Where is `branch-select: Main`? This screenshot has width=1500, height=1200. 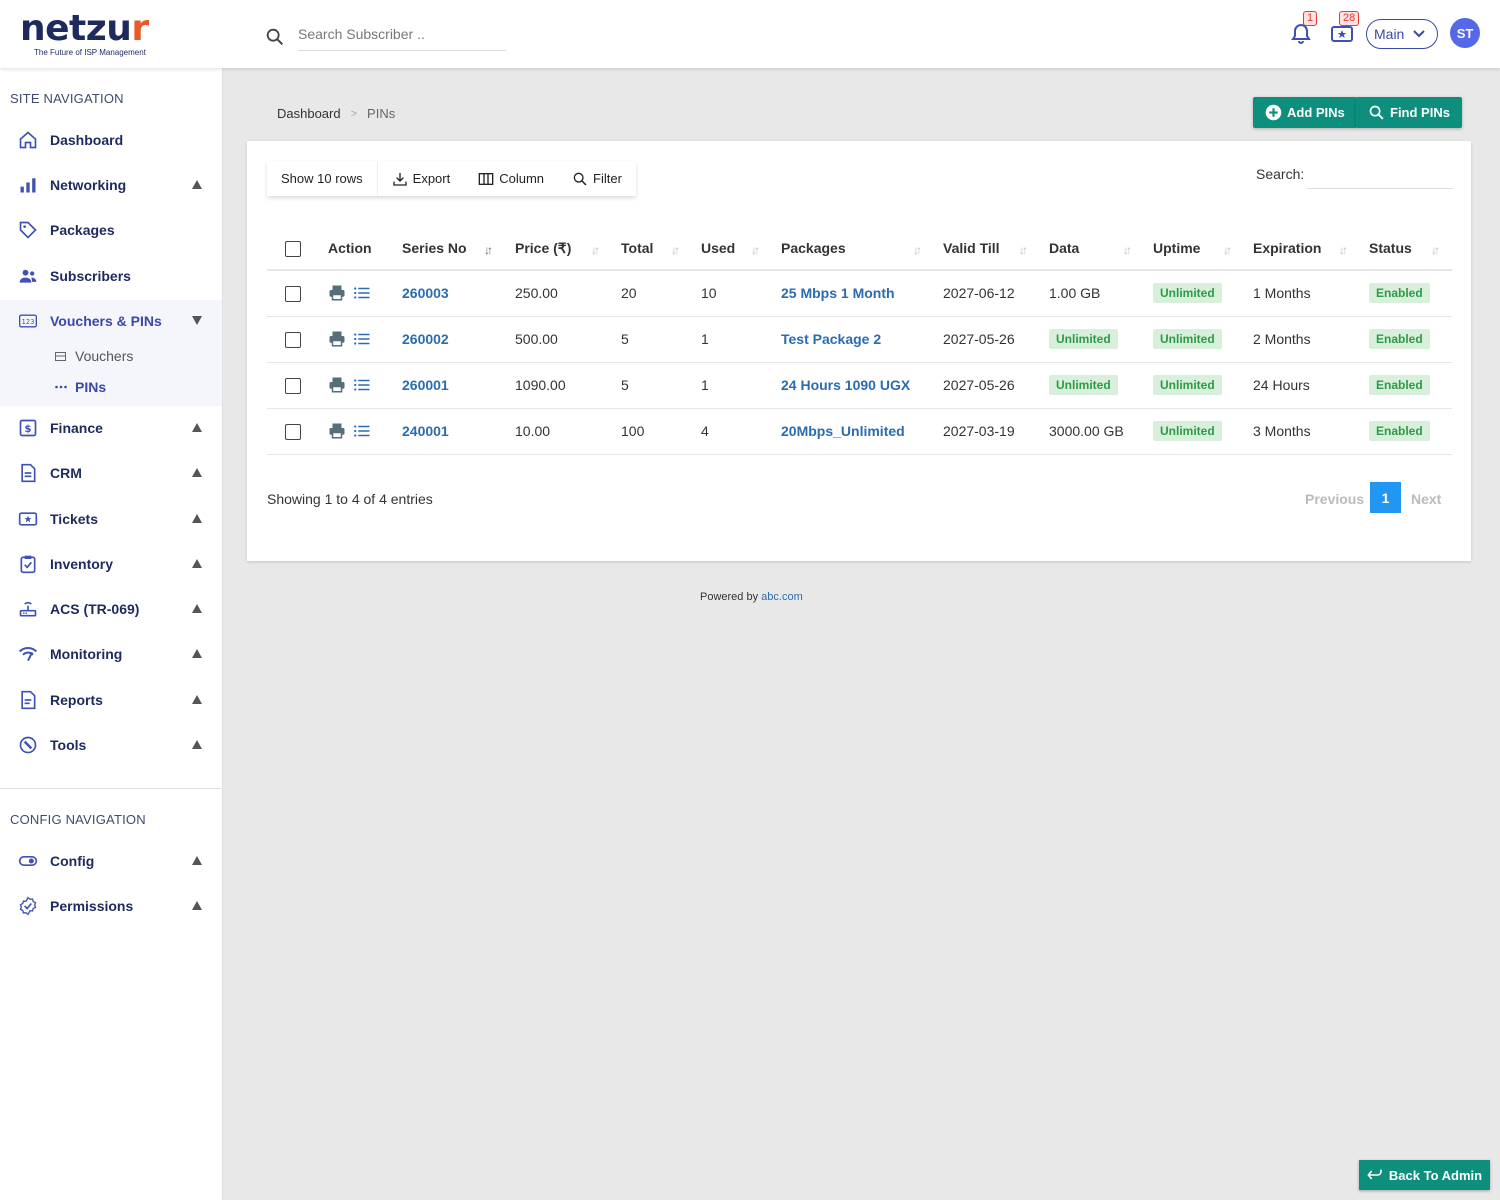 branch-select: Main is located at coordinates (1402, 34).